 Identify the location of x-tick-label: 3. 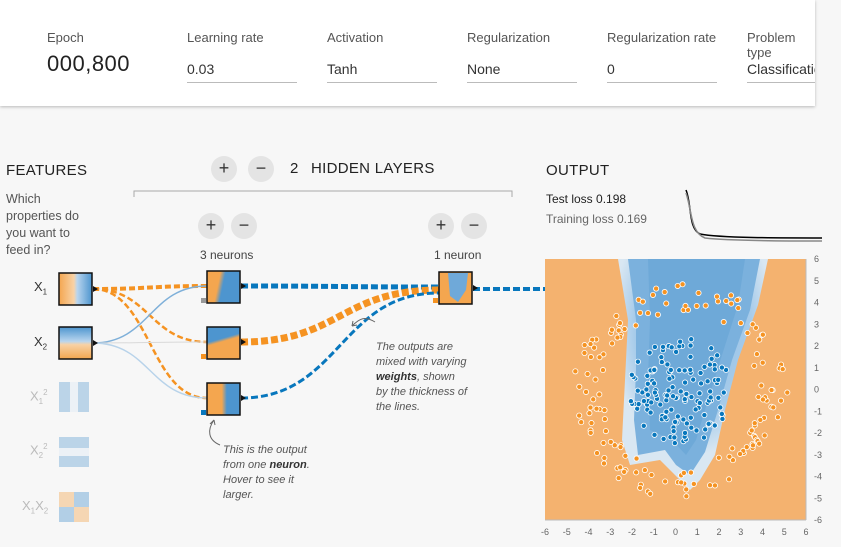
(740, 532).